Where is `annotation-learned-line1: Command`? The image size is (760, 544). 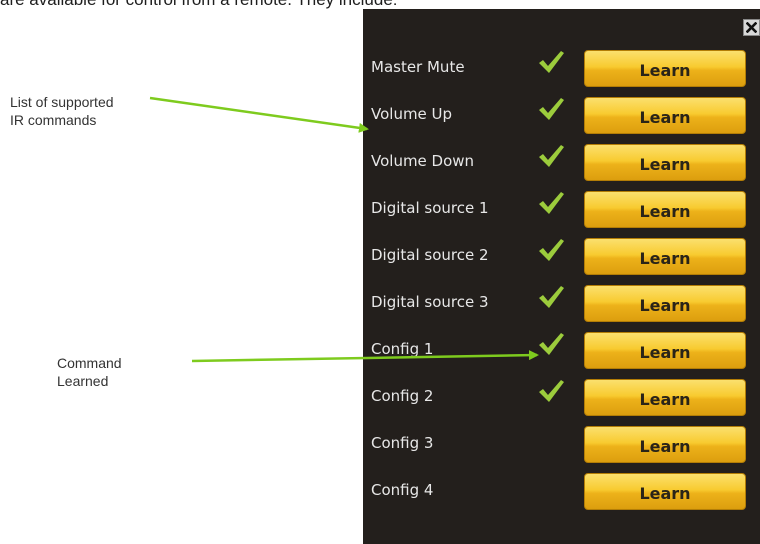 annotation-learned-line1: Command is located at coordinates (89, 363).